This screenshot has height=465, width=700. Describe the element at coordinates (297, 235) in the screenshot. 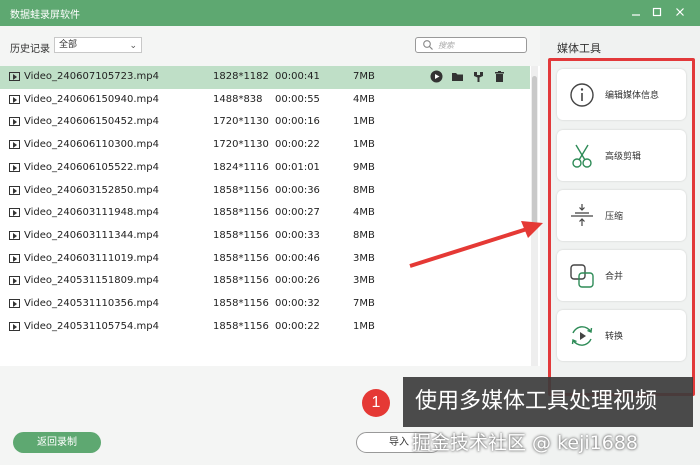

I see `file-duration: 00:00:33` at that location.